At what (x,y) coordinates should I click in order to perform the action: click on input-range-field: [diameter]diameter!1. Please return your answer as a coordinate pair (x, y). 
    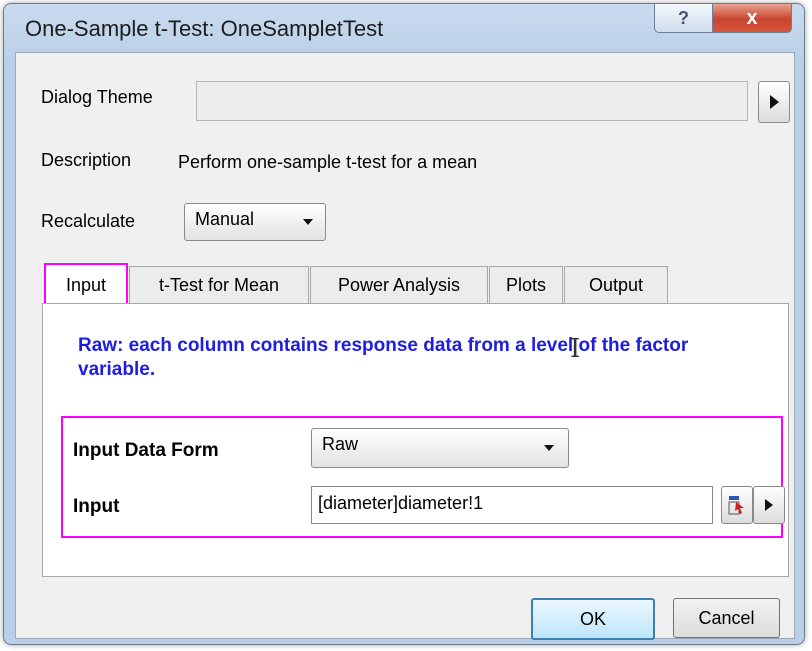
    Looking at the image, I should click on (512, 505).